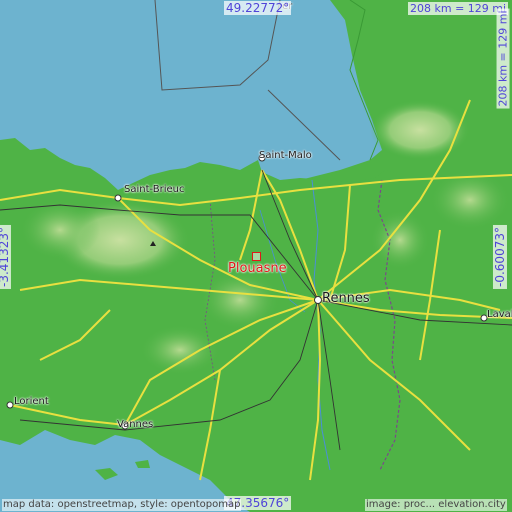  What do you see at coordinates (31, 401) in the screenshot?
I see `city-label-lorient: Lorient` at bounding box center [31, 401].